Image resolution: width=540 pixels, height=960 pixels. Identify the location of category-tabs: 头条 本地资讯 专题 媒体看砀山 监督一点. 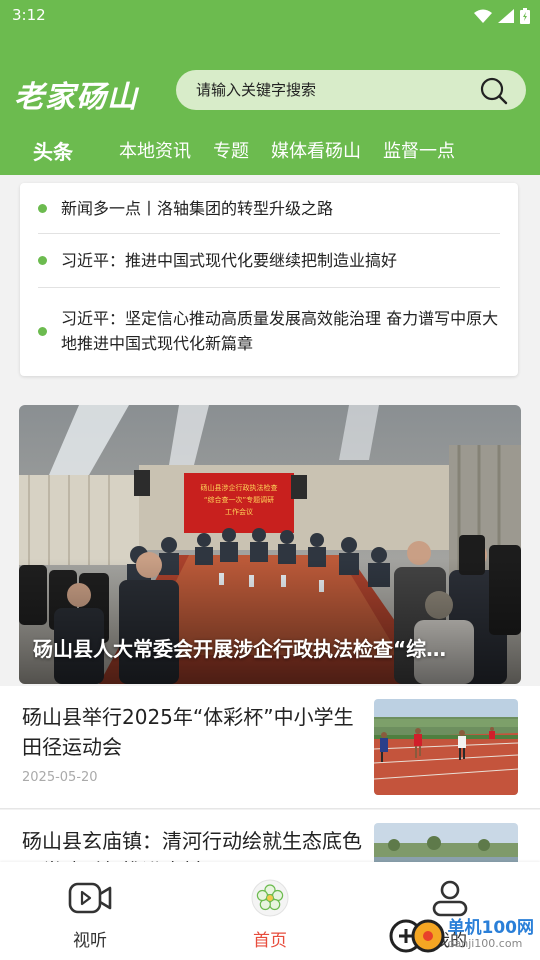
(270, 151).